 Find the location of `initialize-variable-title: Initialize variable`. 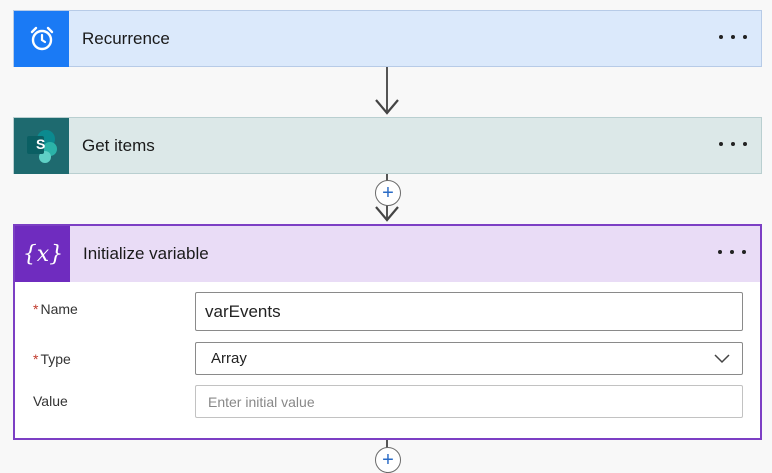

initialize-variable-title: Initialize variable is located at coordinates (146, 253).